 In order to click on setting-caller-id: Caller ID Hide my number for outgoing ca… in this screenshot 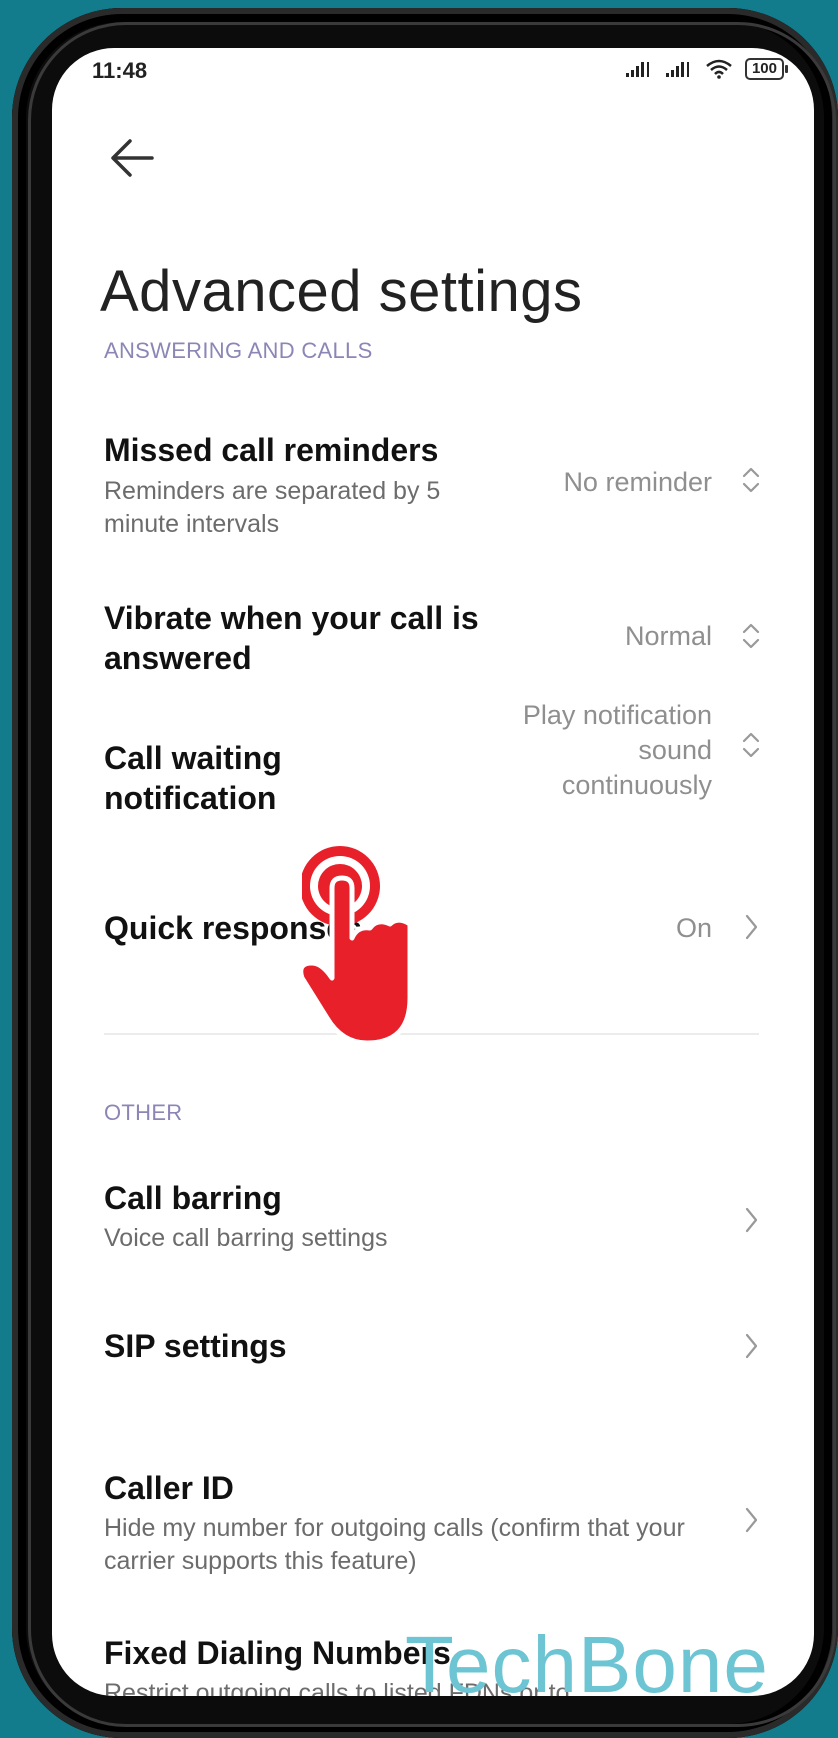, I will do `click(433, 1523)`.